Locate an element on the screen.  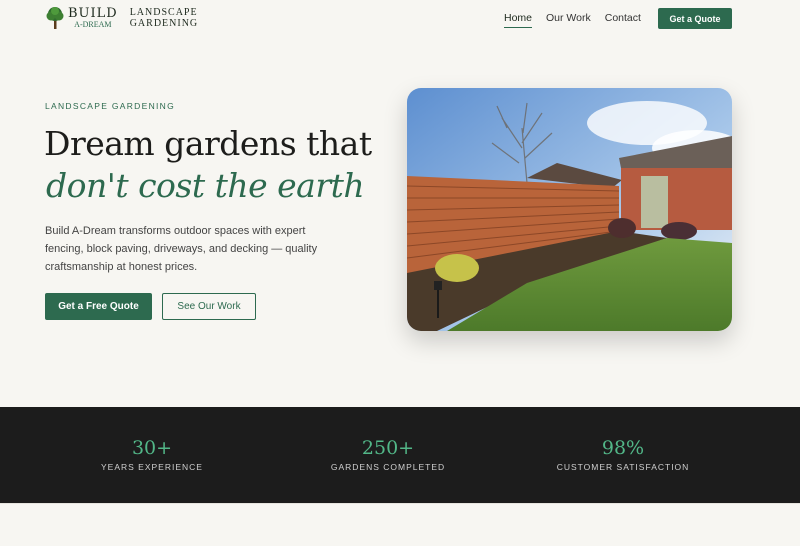
hero-heading-line1: Dream gardens that is located at coordinates (208, 143).